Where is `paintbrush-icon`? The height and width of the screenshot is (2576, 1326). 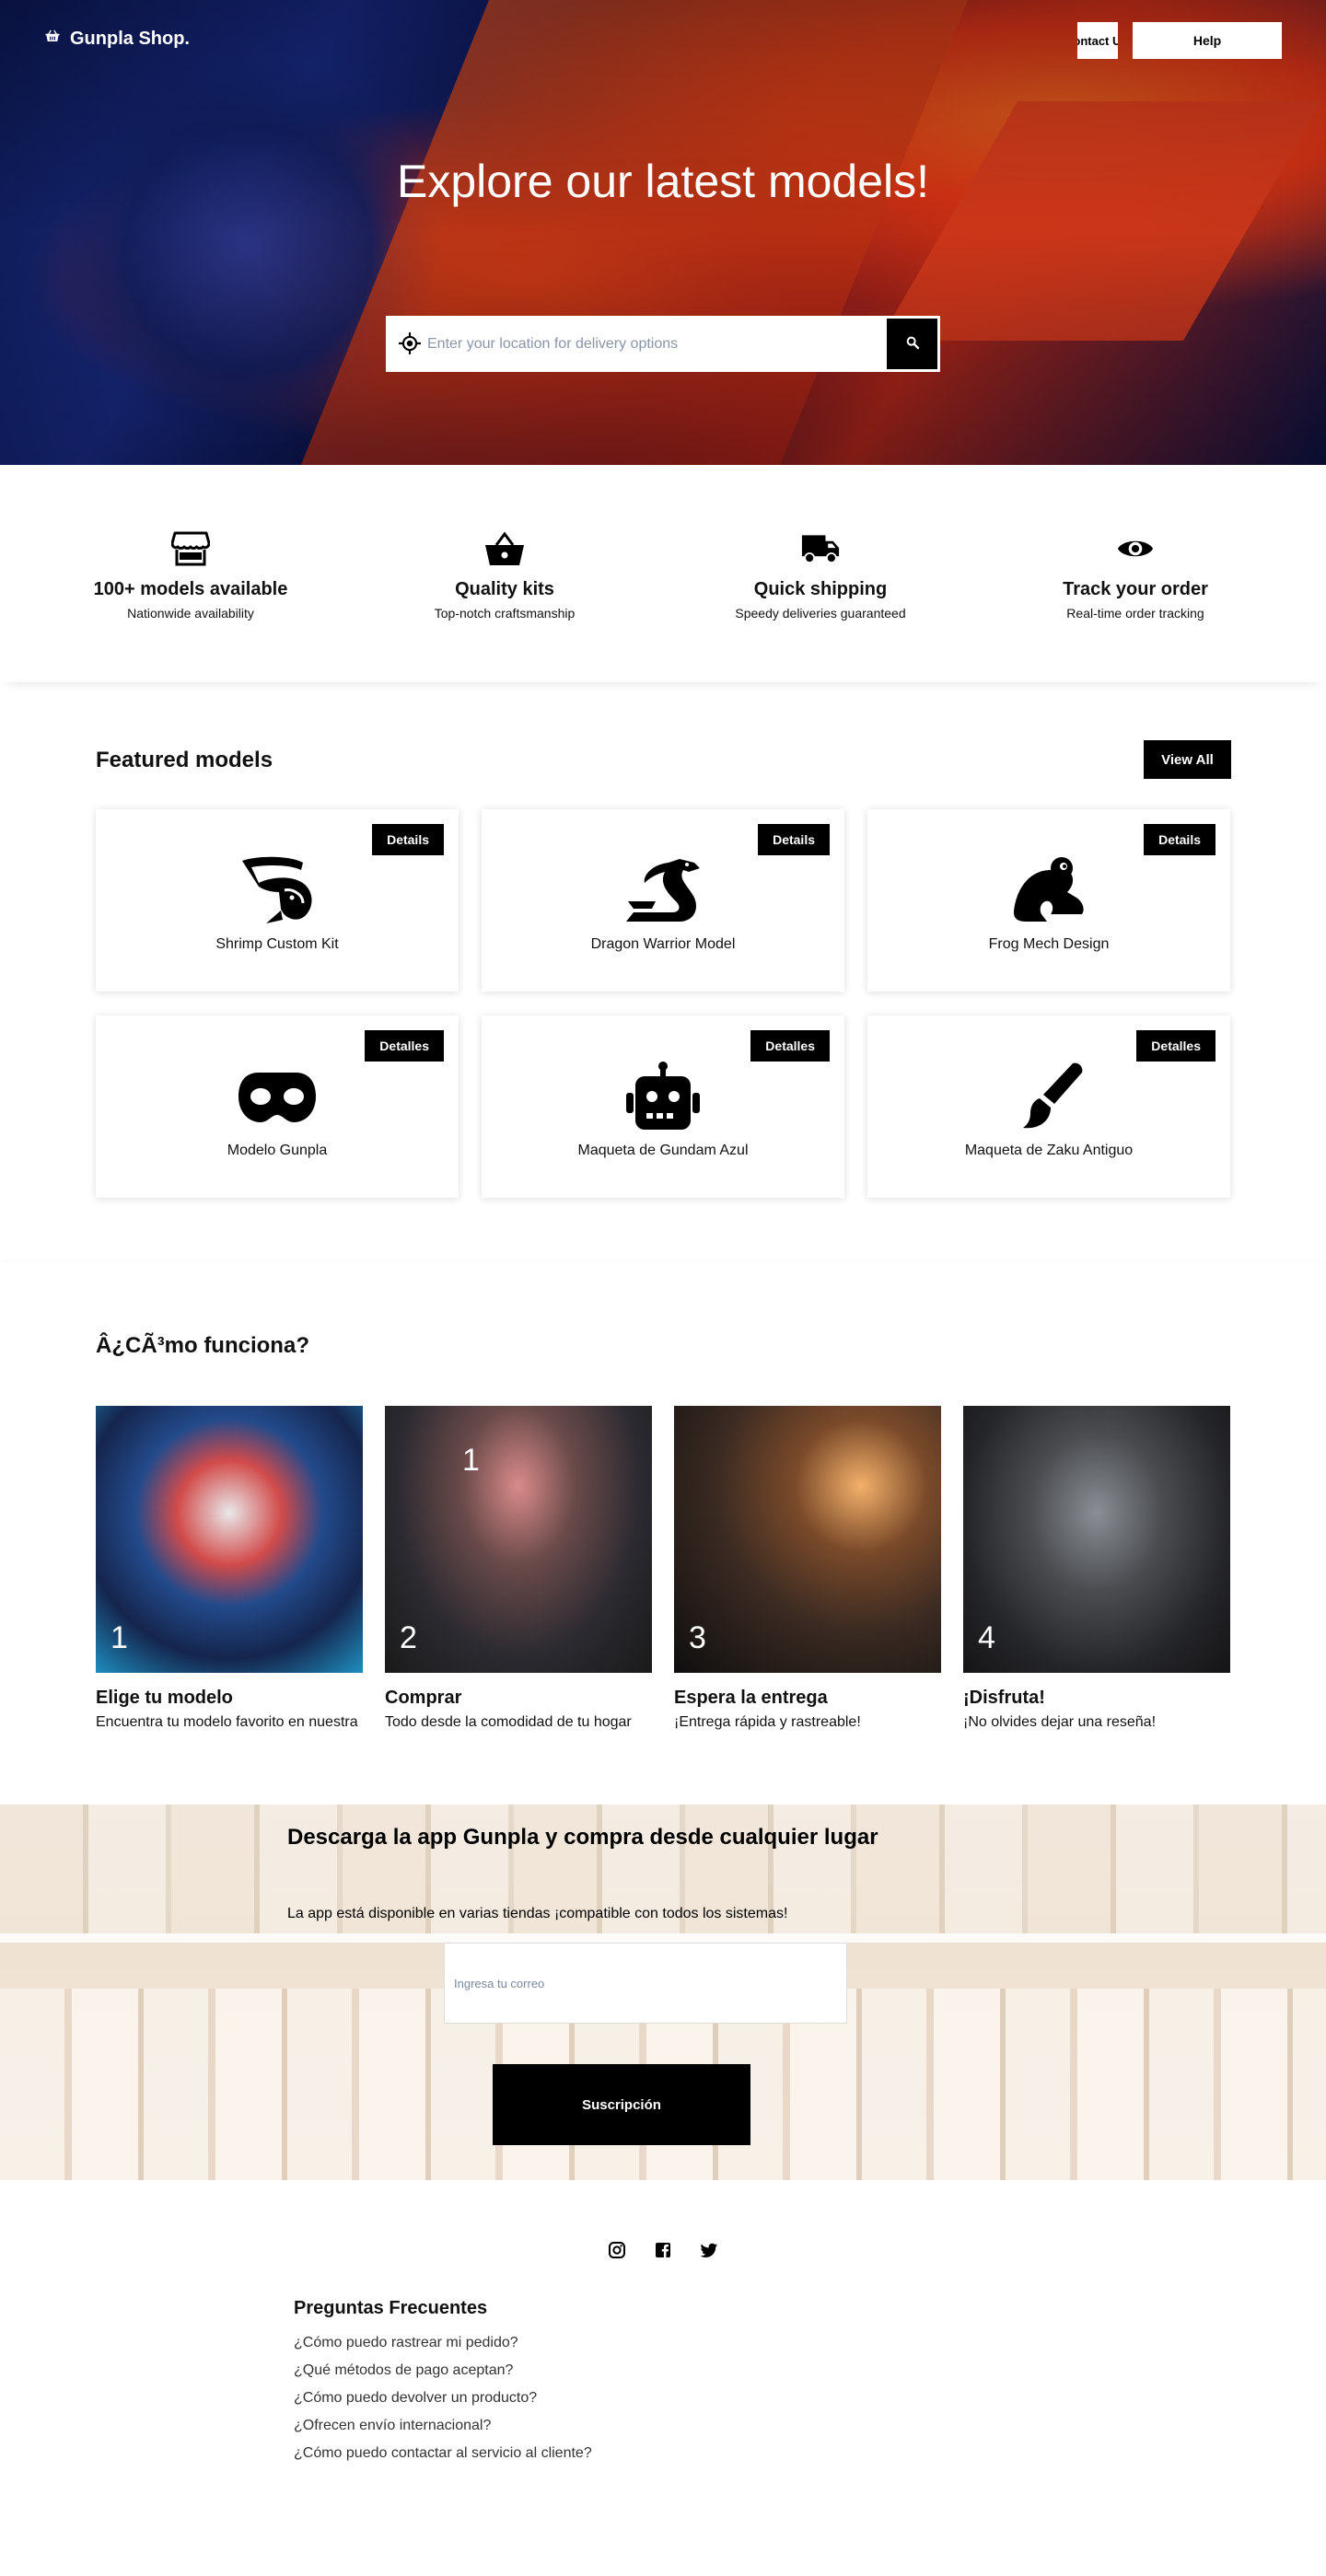 paintbrush-icon is located at coordinates (1048, 1096).